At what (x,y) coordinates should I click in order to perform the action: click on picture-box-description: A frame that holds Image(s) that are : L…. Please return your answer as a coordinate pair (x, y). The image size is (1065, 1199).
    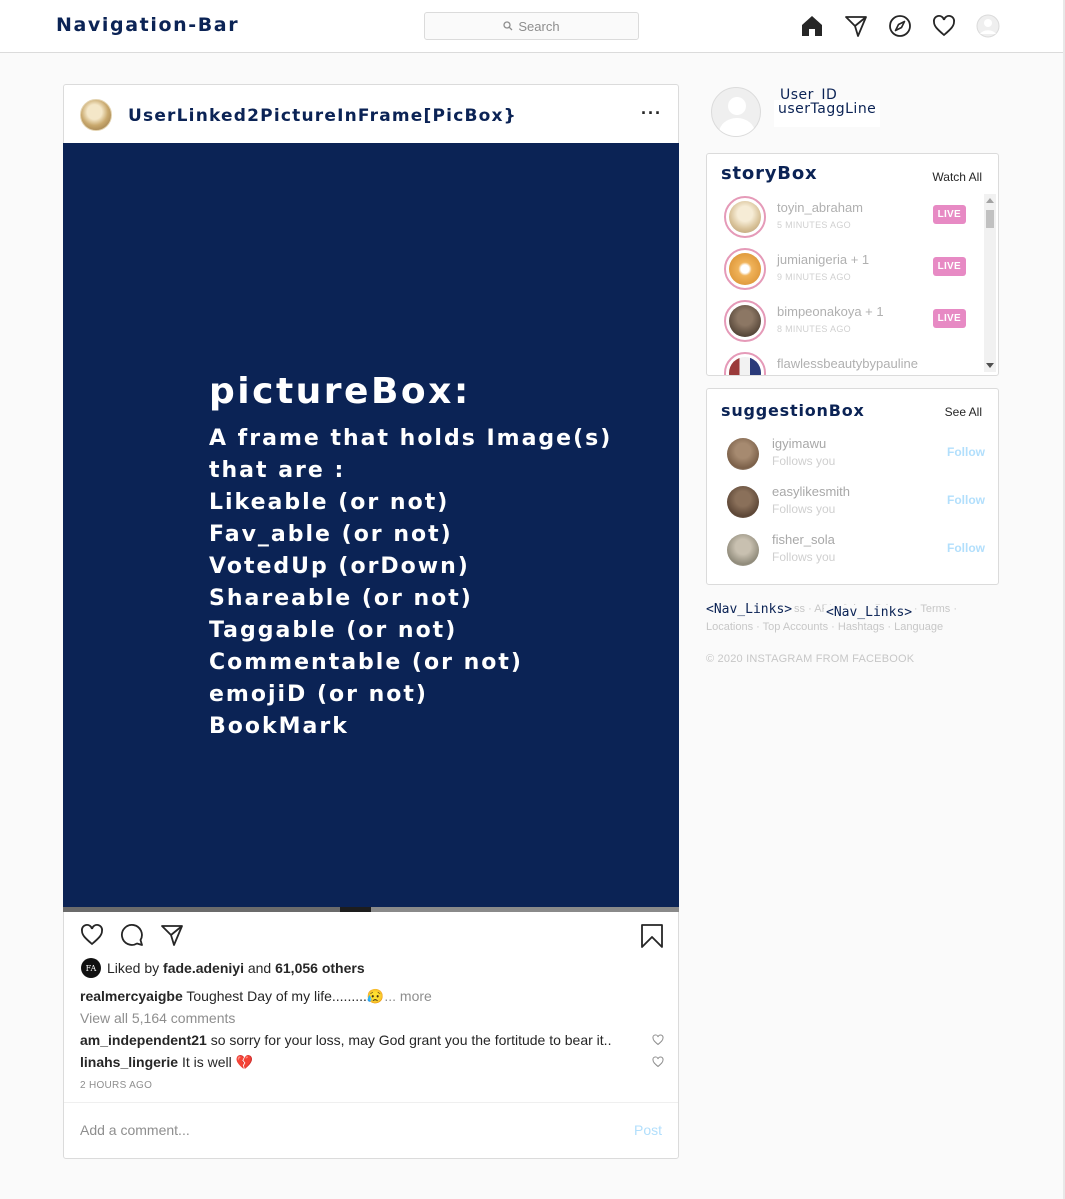
    Looking at the image, I should click on (410, 583).